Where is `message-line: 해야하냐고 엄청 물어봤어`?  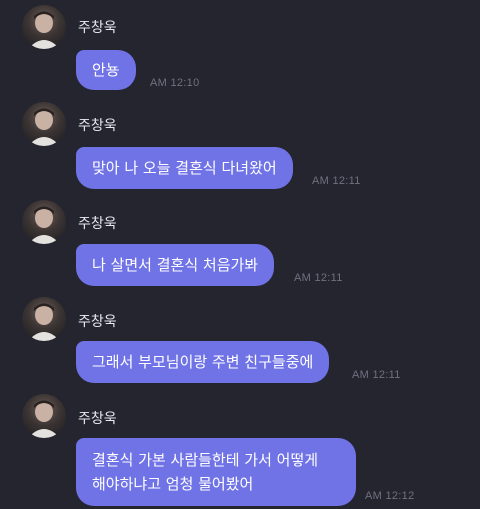
message-line: 해야하냐고 엄청 물어봤어 is located at coordinates (173, 484).